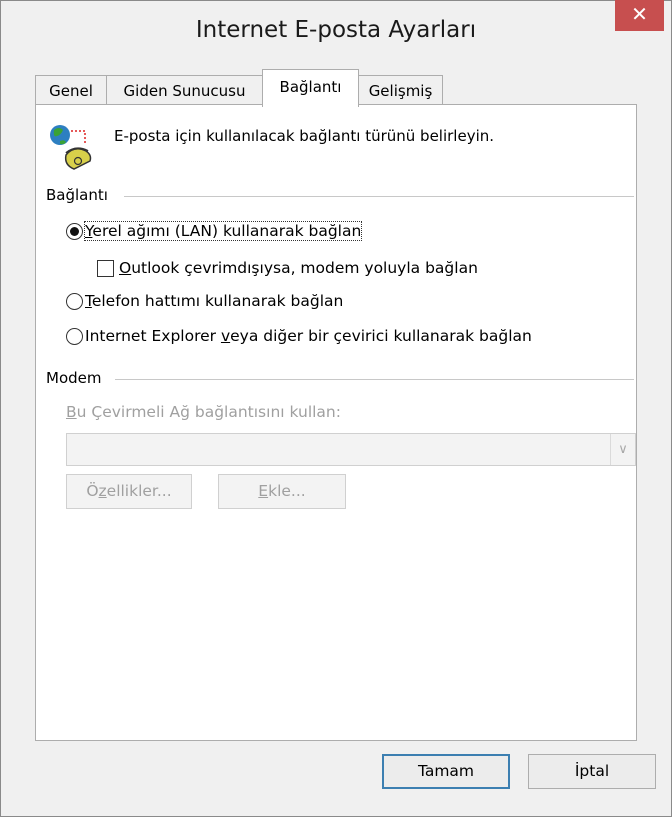 The image size is (672, 817). I want to click on window-title: Internet E-posta Ayarları, so click(336, 30).